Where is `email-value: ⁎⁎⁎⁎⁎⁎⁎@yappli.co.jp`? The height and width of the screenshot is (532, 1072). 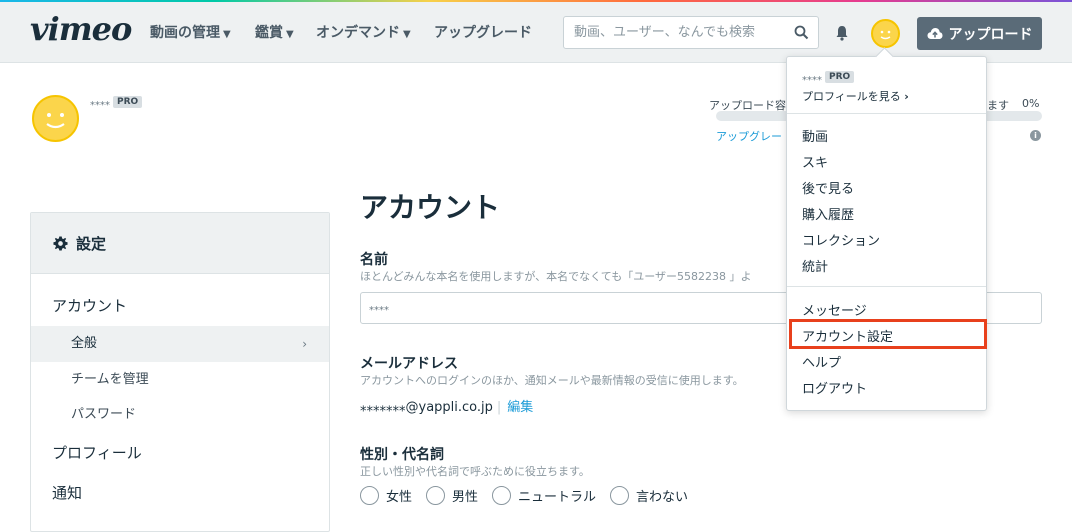
email-value: ⁎⁎⁎⁎⁎⁎⁎@yappli.co.jp is located at coordinates (426, 407).